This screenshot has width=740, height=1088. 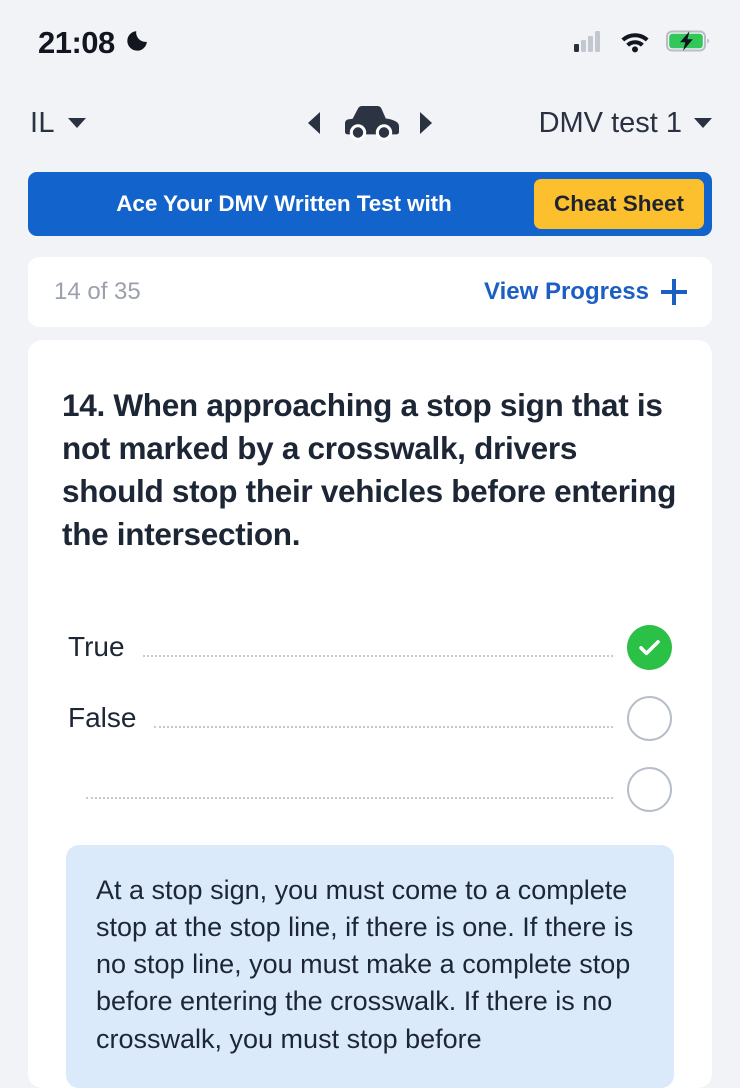 I want to click on view-progress-label: View Progress, so click(x=566, y=291).